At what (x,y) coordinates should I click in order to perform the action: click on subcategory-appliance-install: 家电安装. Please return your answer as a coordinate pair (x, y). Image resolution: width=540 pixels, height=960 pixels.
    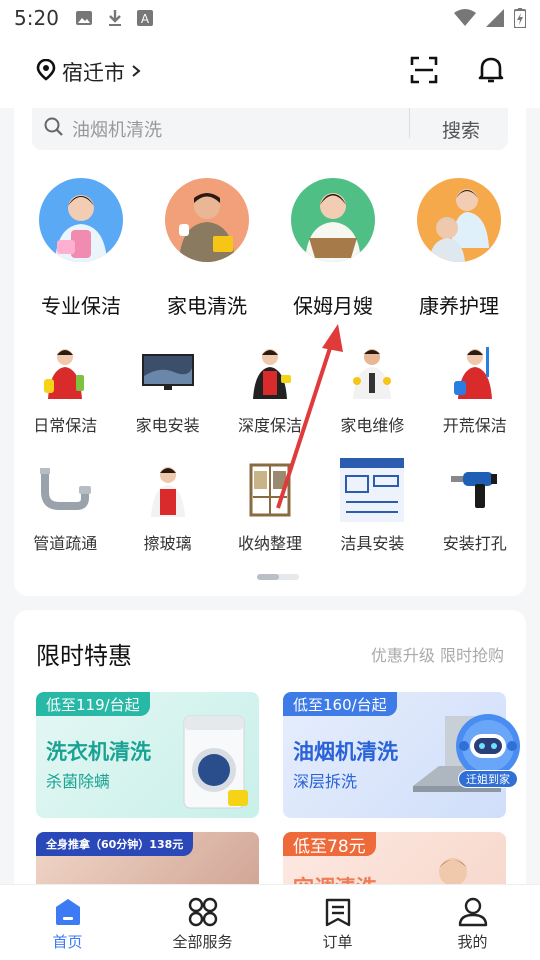
    Looking at the image, I should click on (167, 388).